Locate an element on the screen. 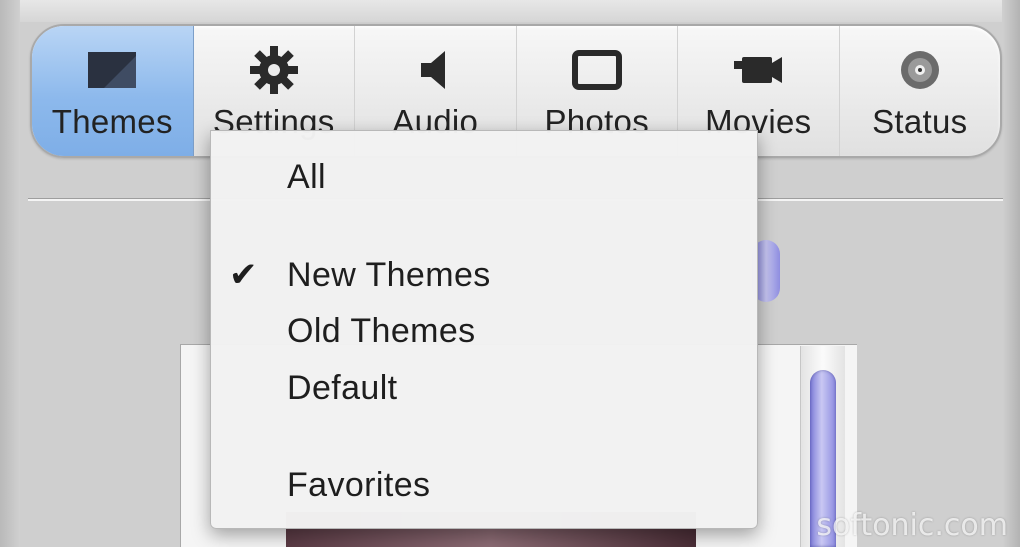 This screenshot has height=547, width=1020. menu-item-label: Old Themes is located at coordinates (381, 330).